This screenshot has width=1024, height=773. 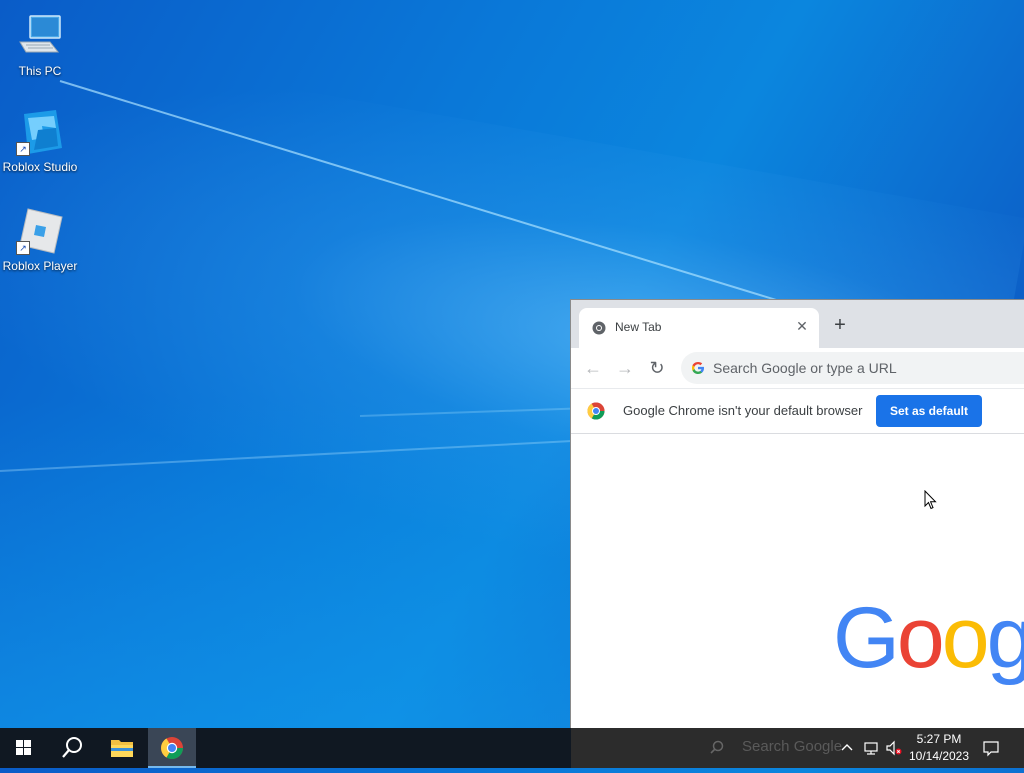 I want to click on browser-toolbar: ← → ↻ Search Google or type a URL, so click(x=797, y=368).